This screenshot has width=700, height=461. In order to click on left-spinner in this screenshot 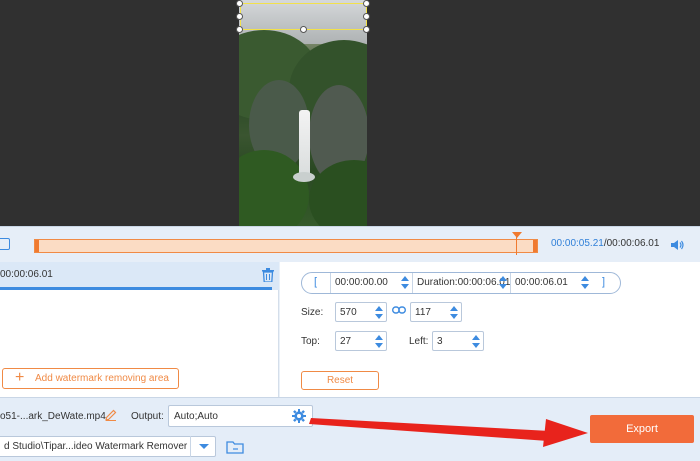, I will do `click(476, 342)`.